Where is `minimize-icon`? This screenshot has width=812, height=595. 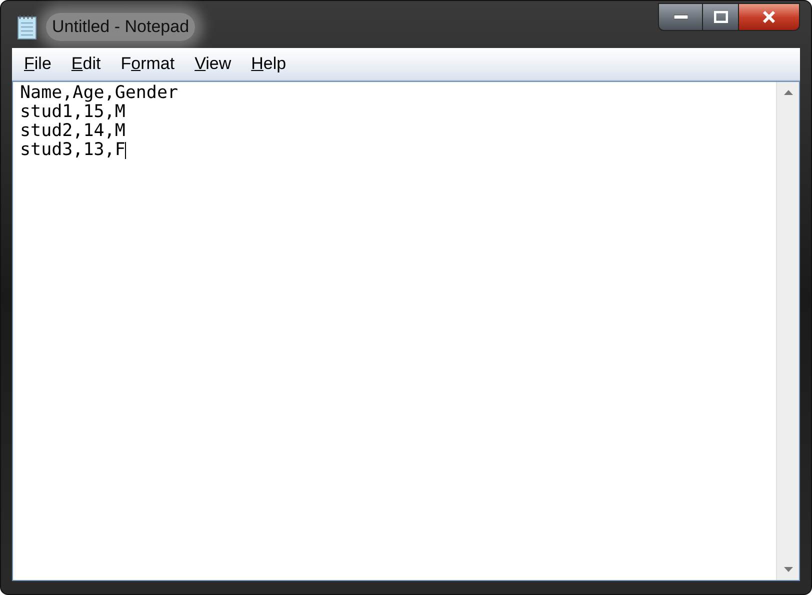
minimize-icon is located at coordinates (681, 17).